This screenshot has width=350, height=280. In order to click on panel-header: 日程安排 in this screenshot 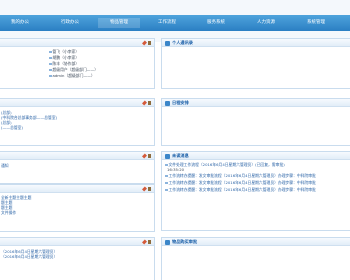, I will do `click(256, 103)`.